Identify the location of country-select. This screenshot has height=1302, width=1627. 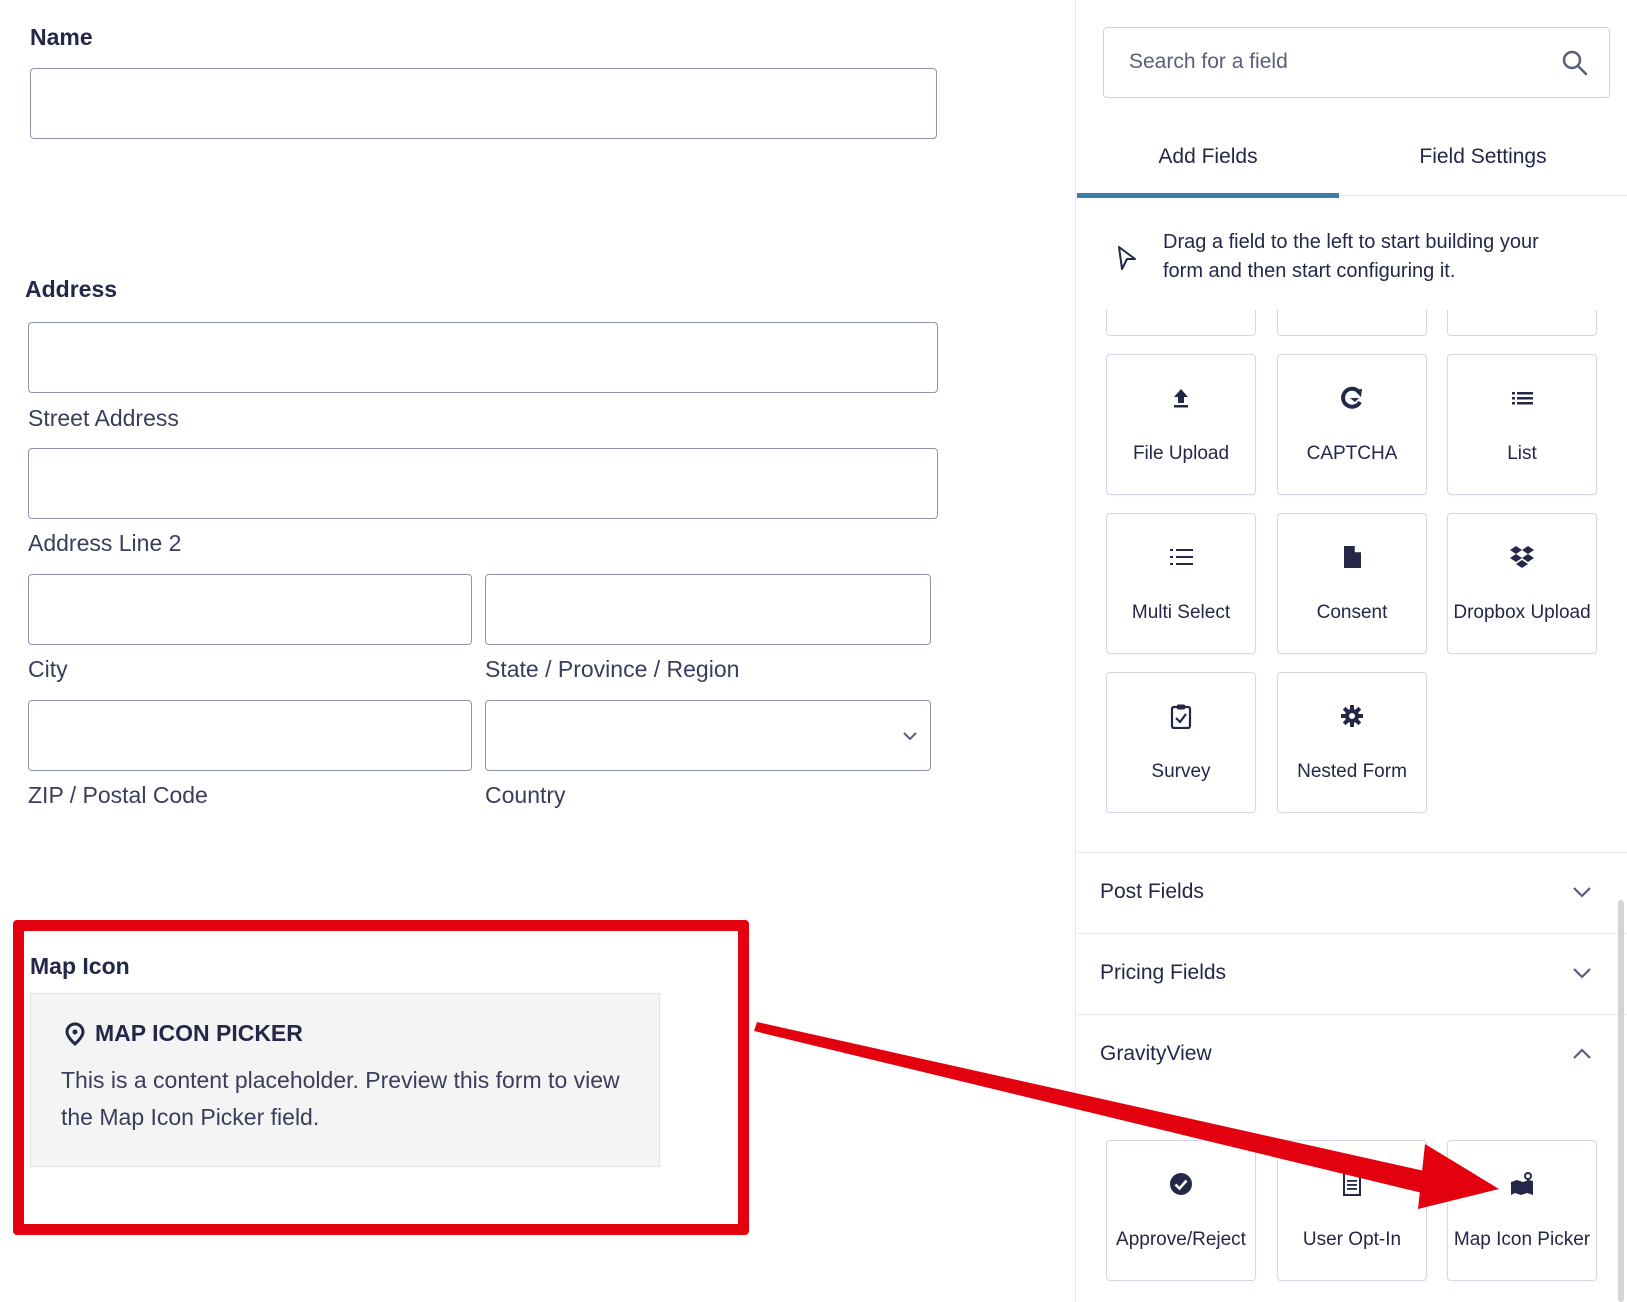
(708, 735).